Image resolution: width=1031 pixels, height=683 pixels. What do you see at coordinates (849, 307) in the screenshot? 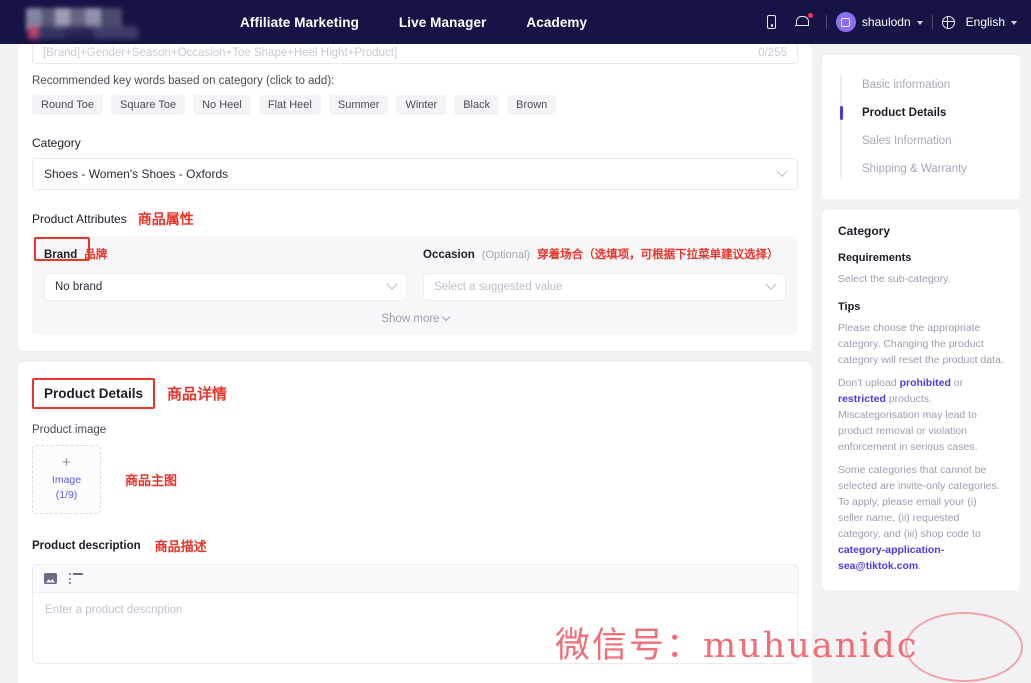
I see `help-tips-label: Tips` at bounding box center [849, 307].